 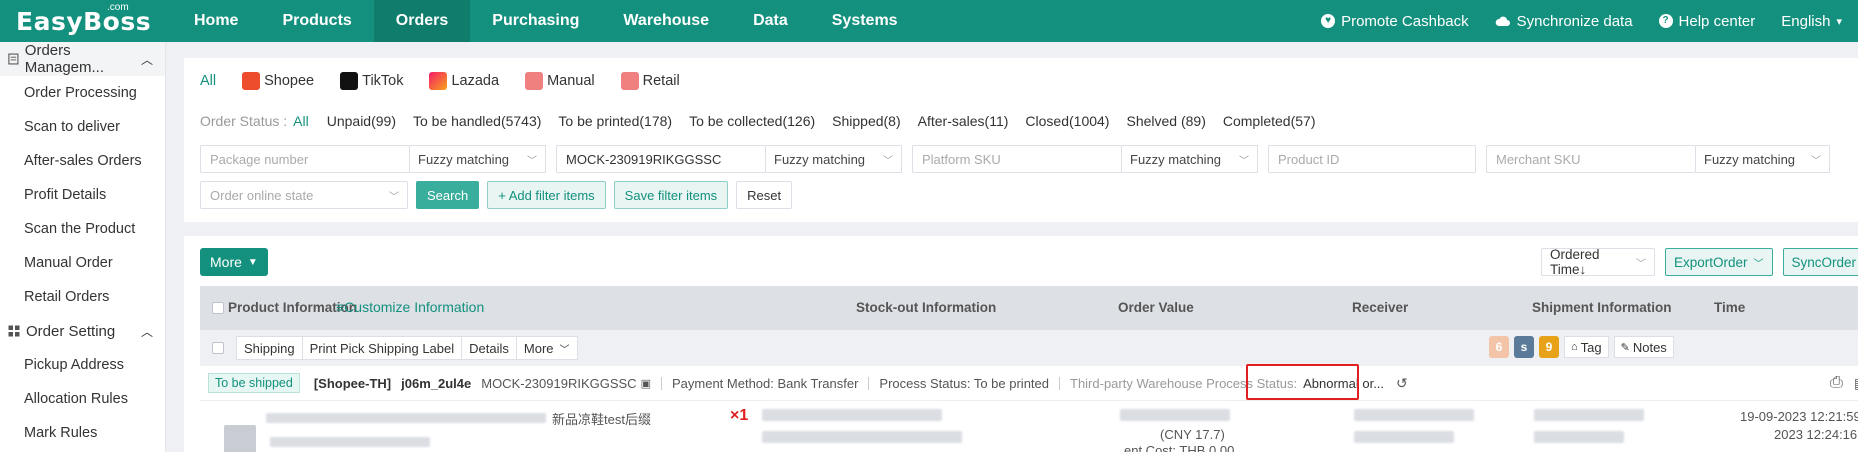 I want to click on sidebar-group-orders-management: Orders Managem... ︿, so click(x=82, y=59).